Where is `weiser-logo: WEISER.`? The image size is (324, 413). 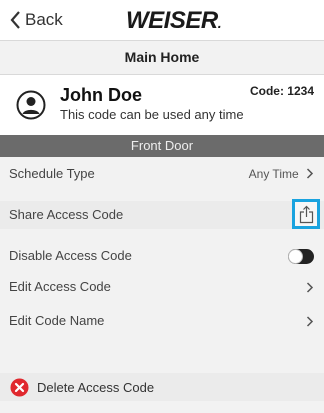 weiser-logo: WEISER. is located at coordinates (174, 21).